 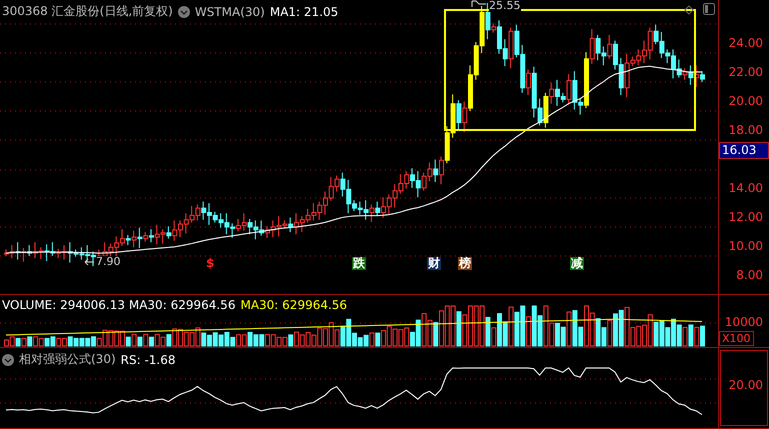 What do you see at coordinates (745, 43) in the screenshot?
I see `price-axis-label: 24.00` at bounding box center [745, 43].